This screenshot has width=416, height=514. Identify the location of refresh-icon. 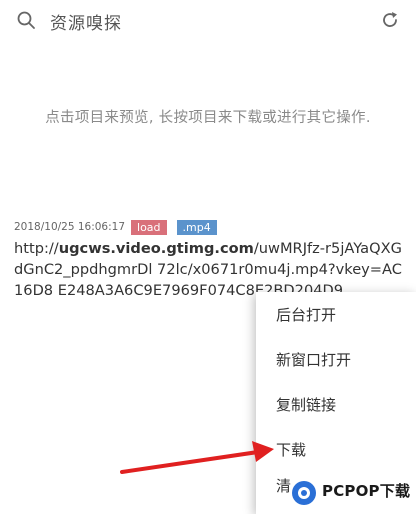
(390, 20).